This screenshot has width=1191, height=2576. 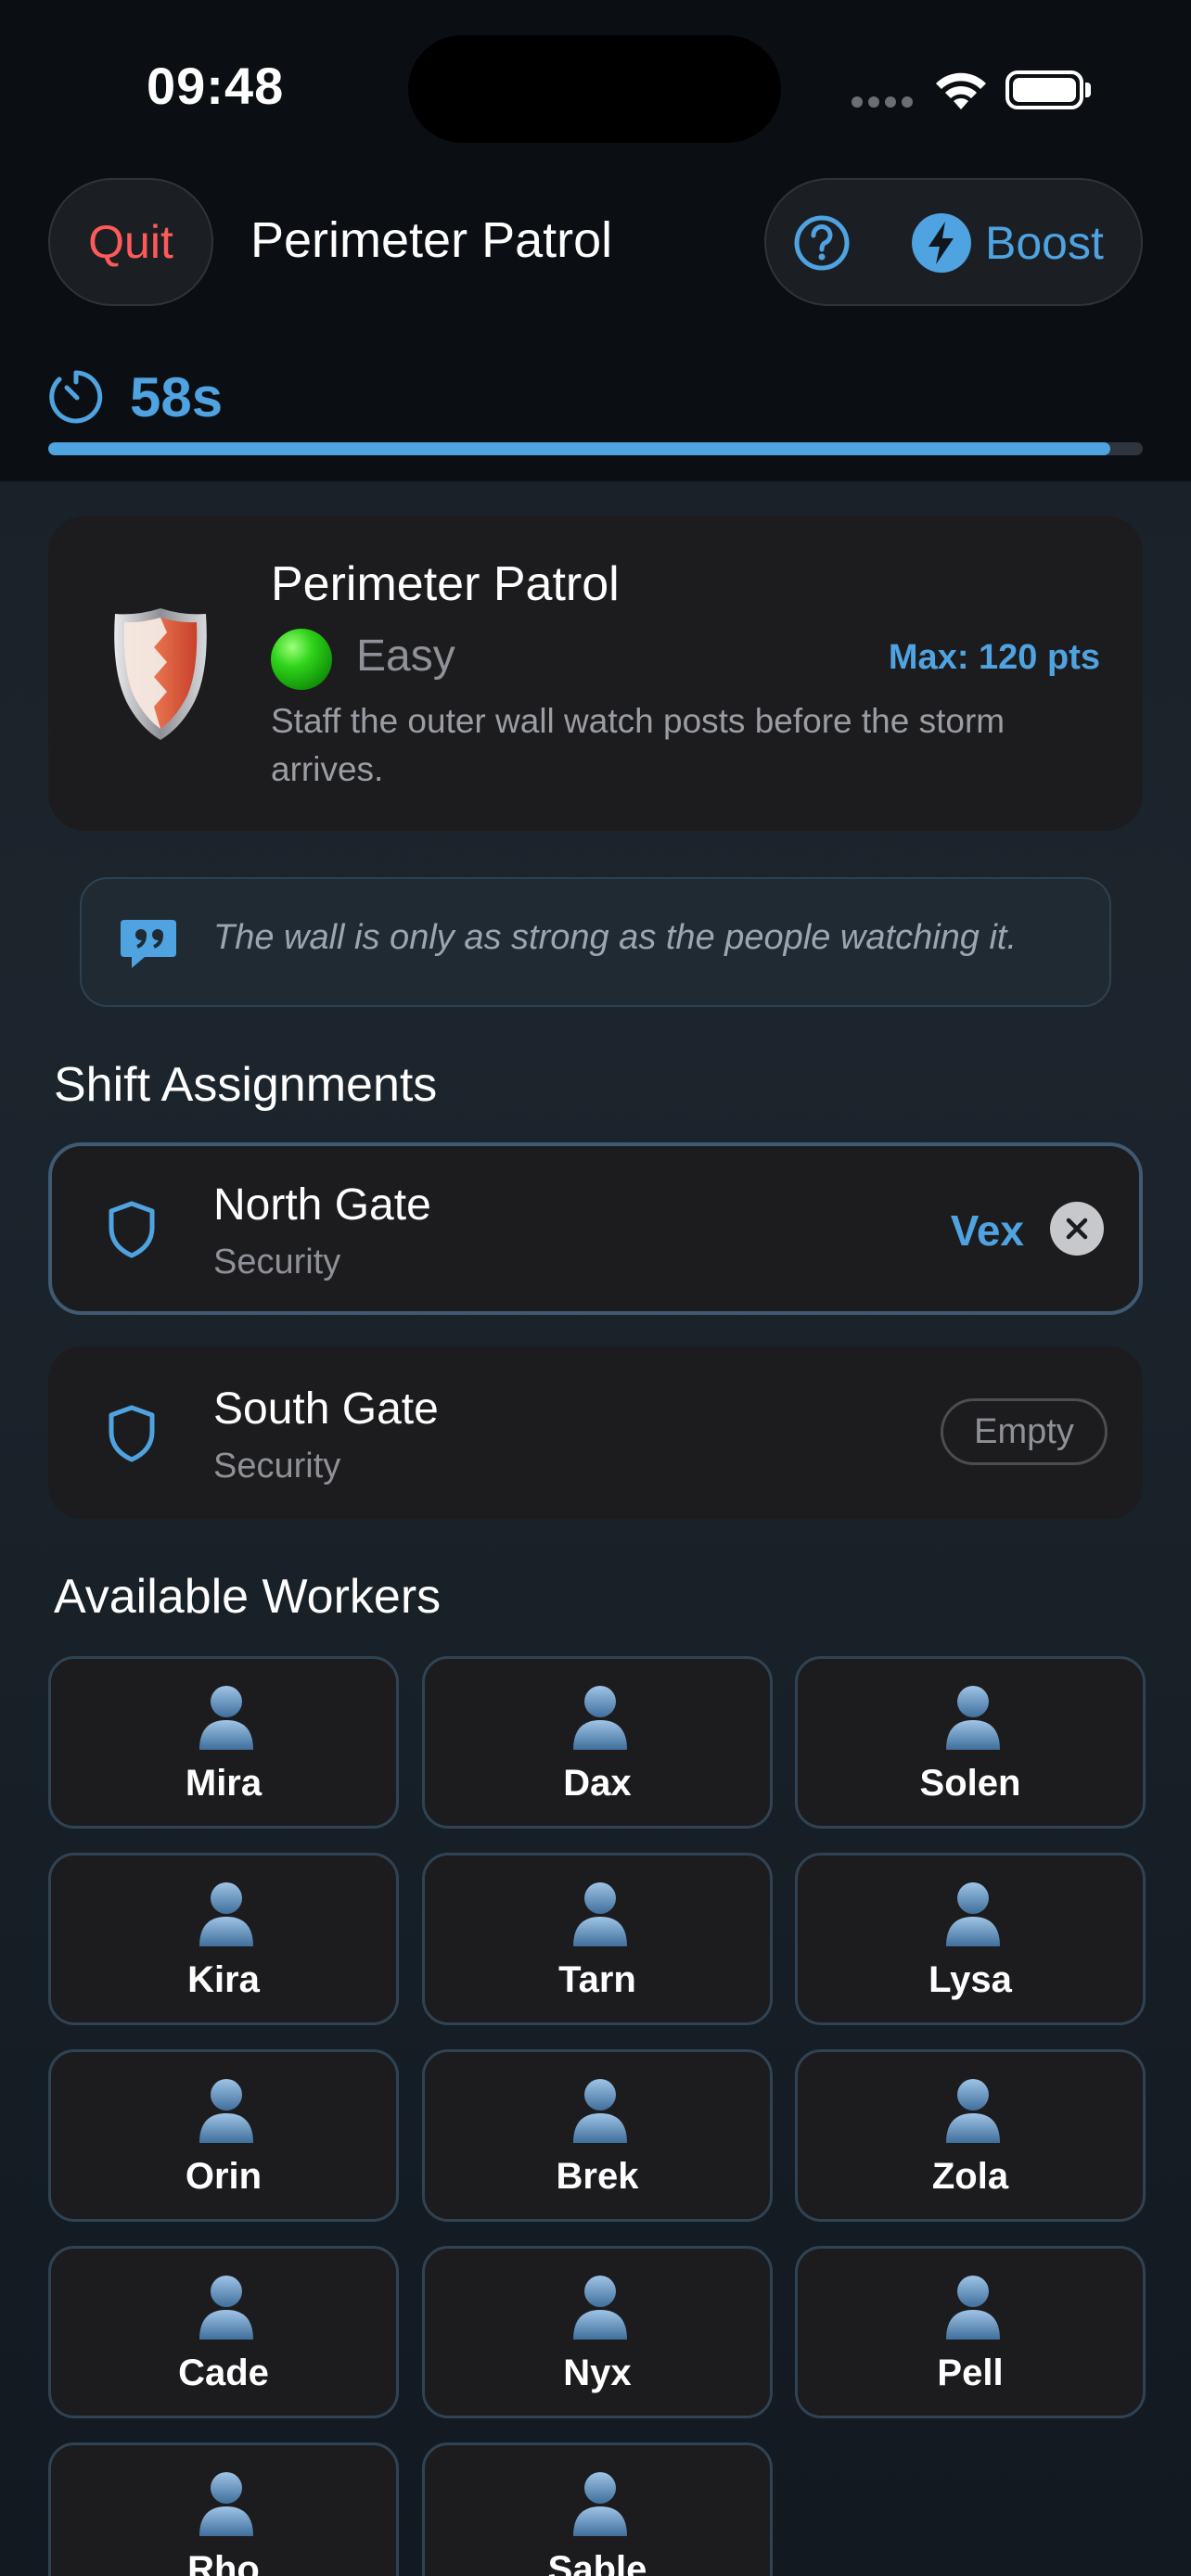 What do you see at coordinates (223, 2373) in the screenshot?
I see `worker-name: Cade` at bounding box center [223, 2373].